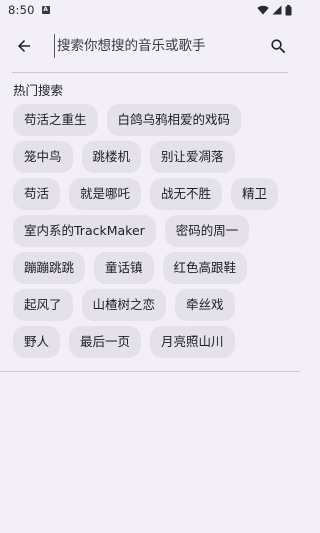 This screenshot has width=320, height=533. What do you see at coordinates (263, 10) in the screenshot?
I see `wifi-icon` at bounding box center [263, 10].